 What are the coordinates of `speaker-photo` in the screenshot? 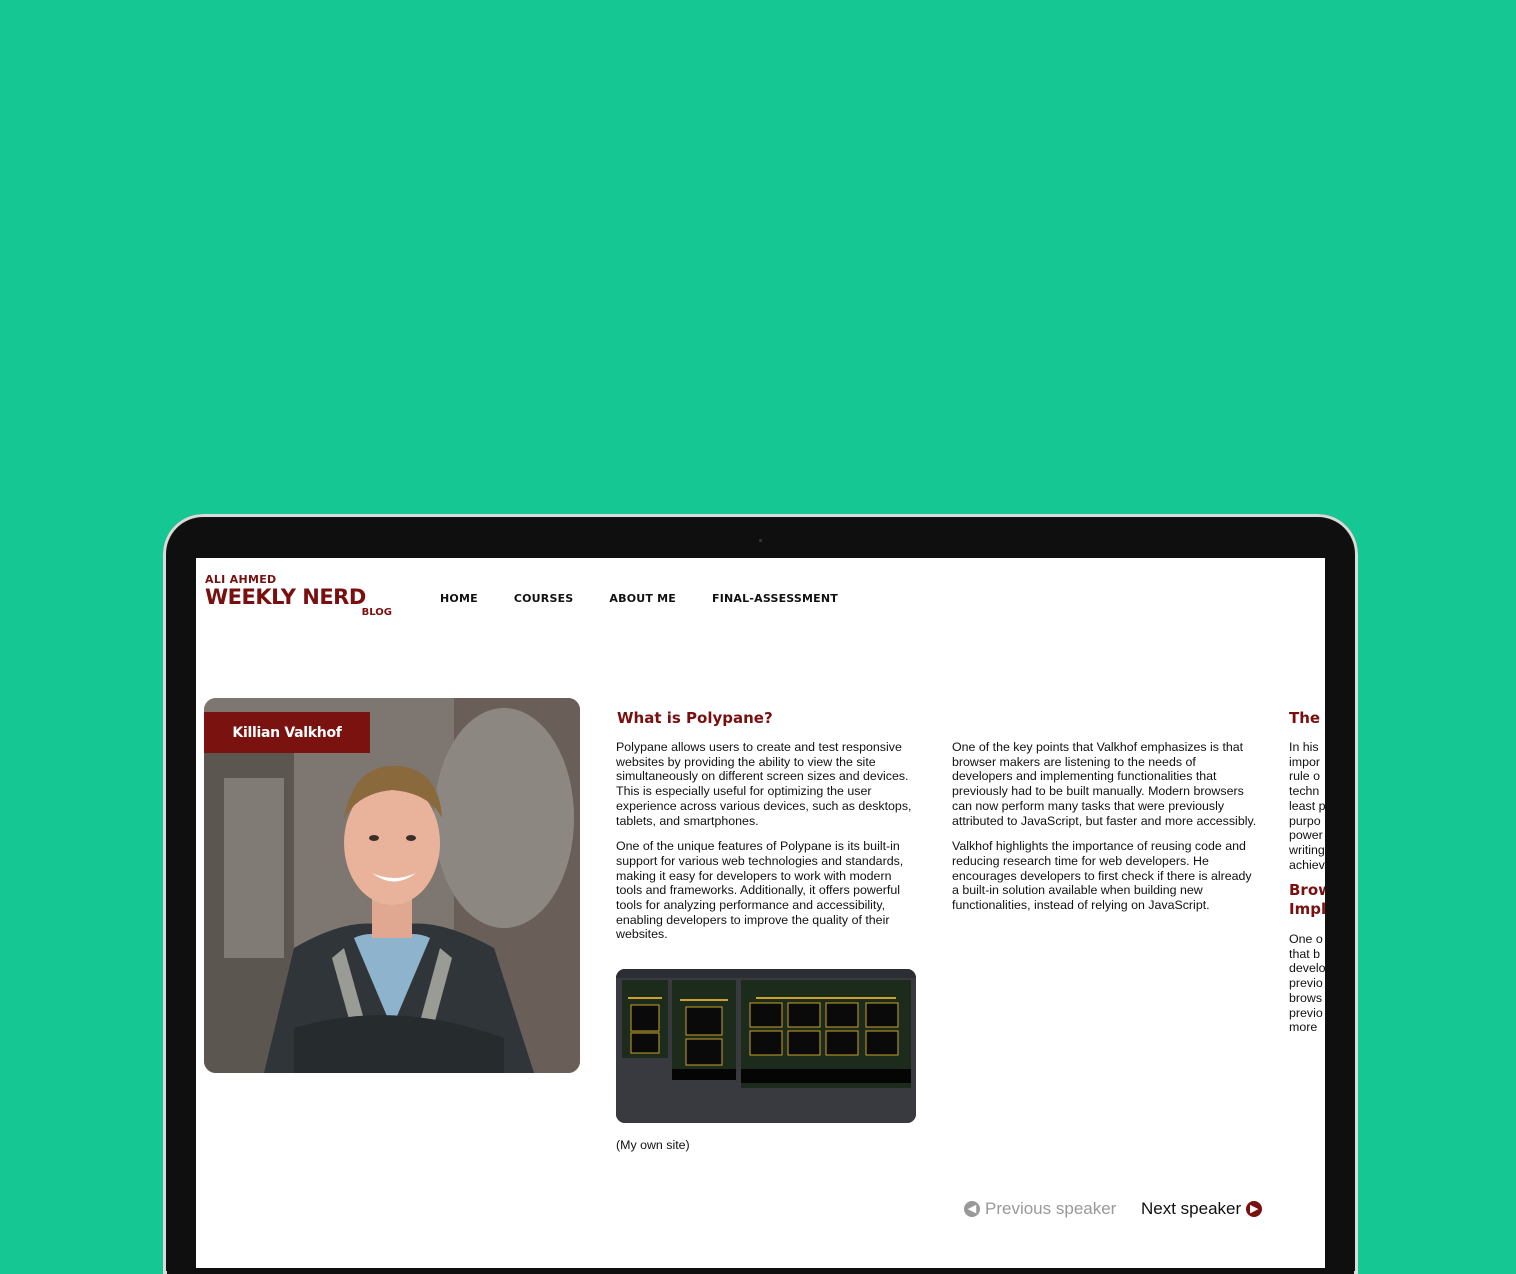 It's located at (392, 885).